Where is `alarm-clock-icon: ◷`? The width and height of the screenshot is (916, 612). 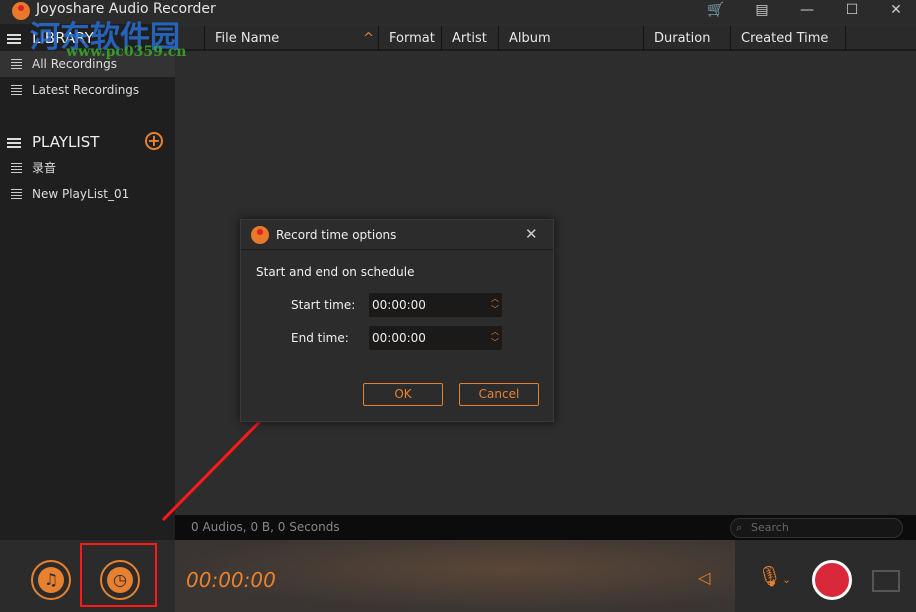
alarm-clock-icon: ◷ is located at coordinates (120, 580).